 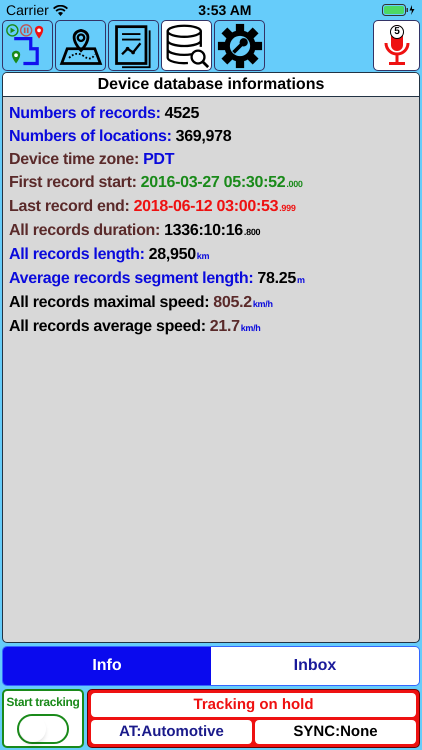 What do you see at coordinates (399, 10) in the screenshot?
I see `battery-icon` at bounding box center [399, 10].